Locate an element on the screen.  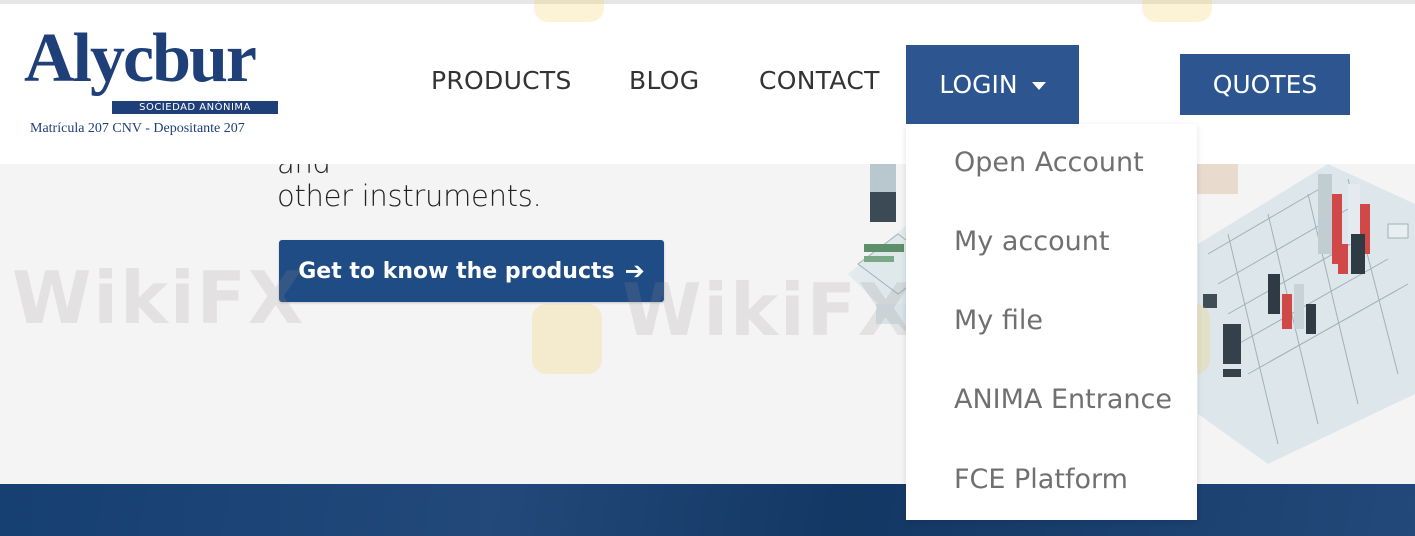
brand-registration: Matrícula 207 CNV - Depositante 207 is located at coordinates (137, 128).